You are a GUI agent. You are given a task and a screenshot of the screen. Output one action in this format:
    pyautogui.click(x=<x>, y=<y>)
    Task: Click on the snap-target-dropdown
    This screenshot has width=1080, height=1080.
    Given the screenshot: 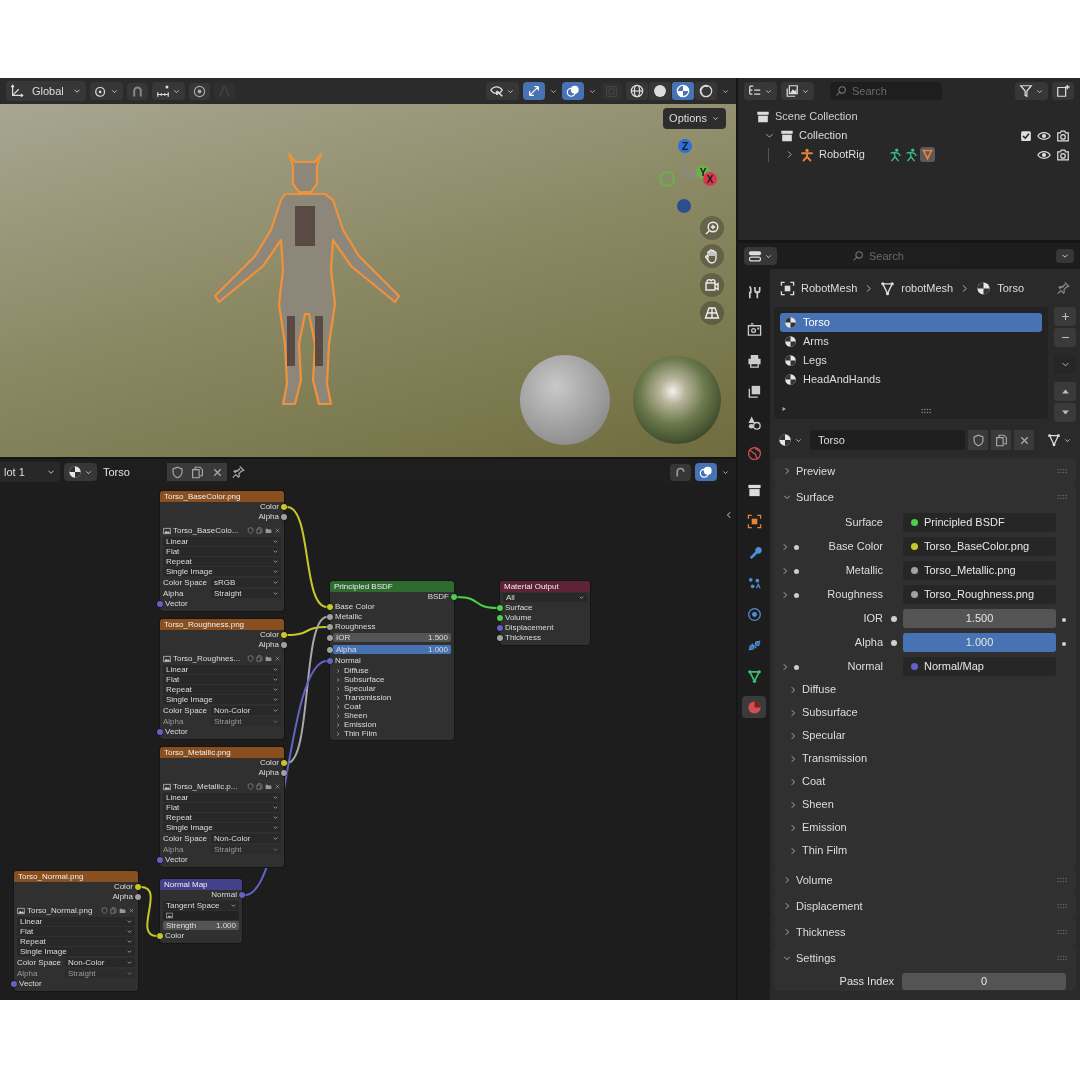 What is the action you would take?
    pyautogui.click(x=168, y=91)
    